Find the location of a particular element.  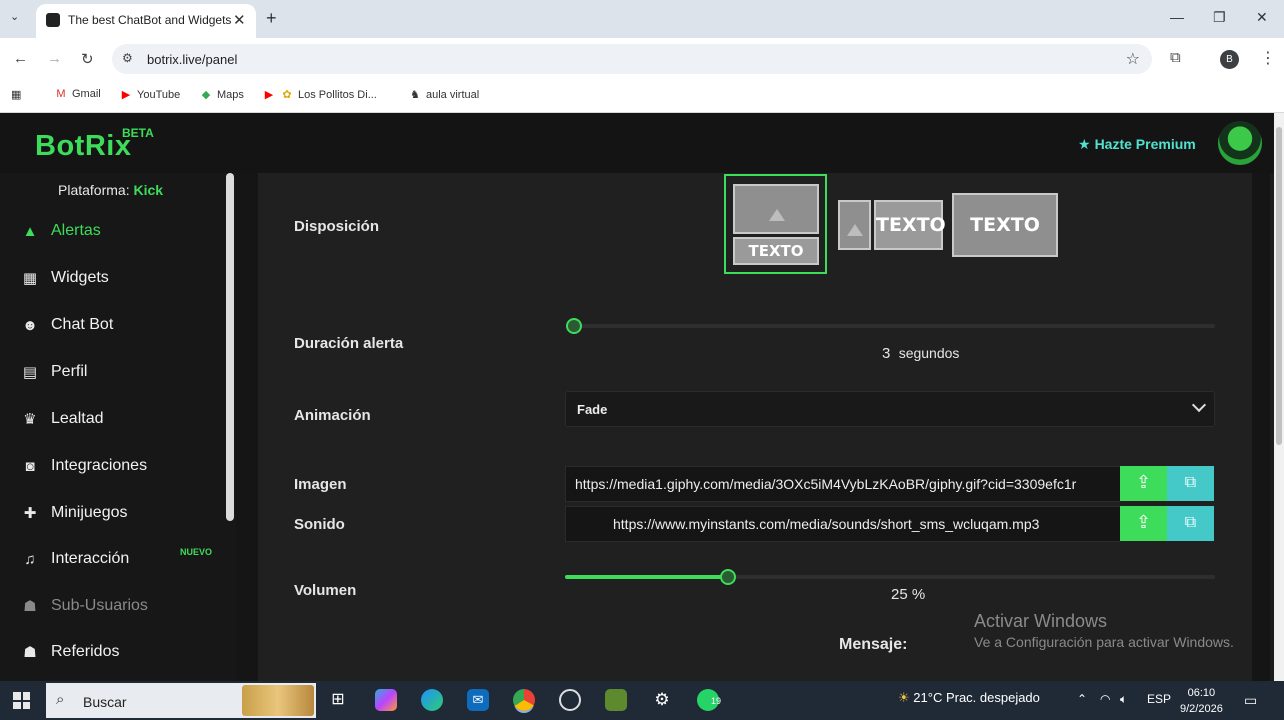

sidebar-item-integraciones: ◙ Integraciones is located at coordinates (83, 466).